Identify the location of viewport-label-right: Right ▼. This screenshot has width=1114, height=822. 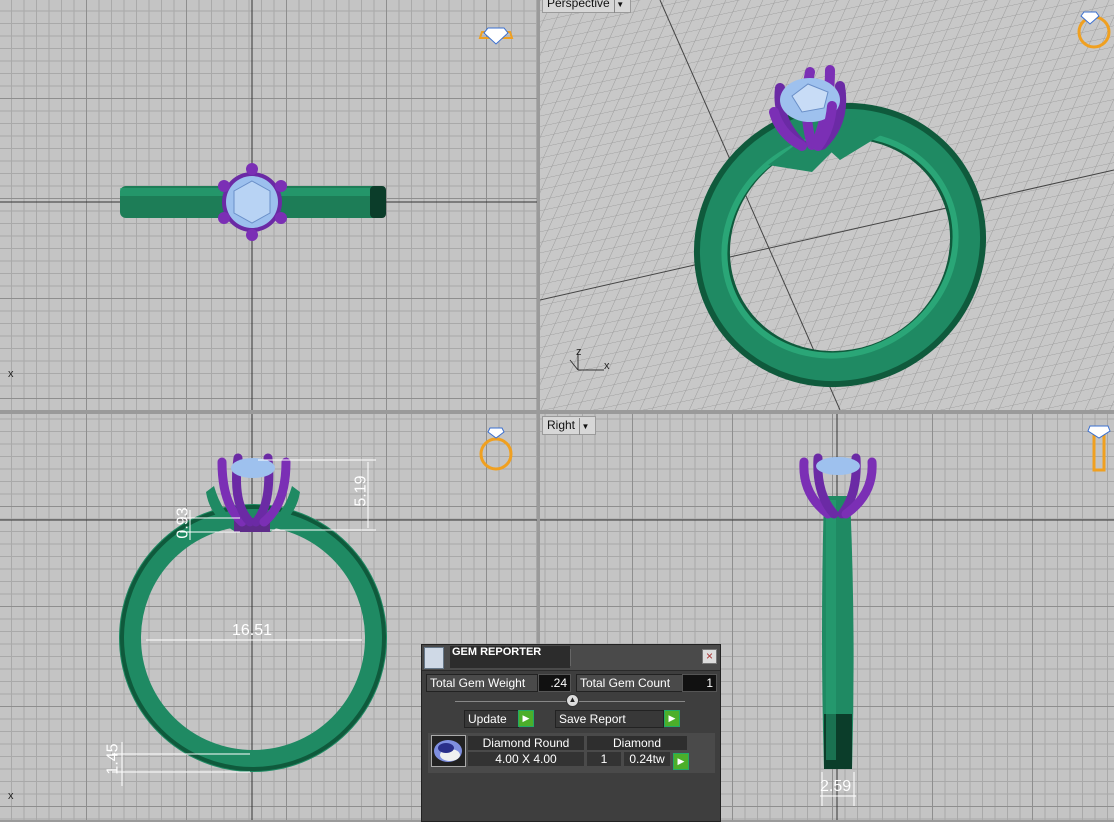
(569, 425).